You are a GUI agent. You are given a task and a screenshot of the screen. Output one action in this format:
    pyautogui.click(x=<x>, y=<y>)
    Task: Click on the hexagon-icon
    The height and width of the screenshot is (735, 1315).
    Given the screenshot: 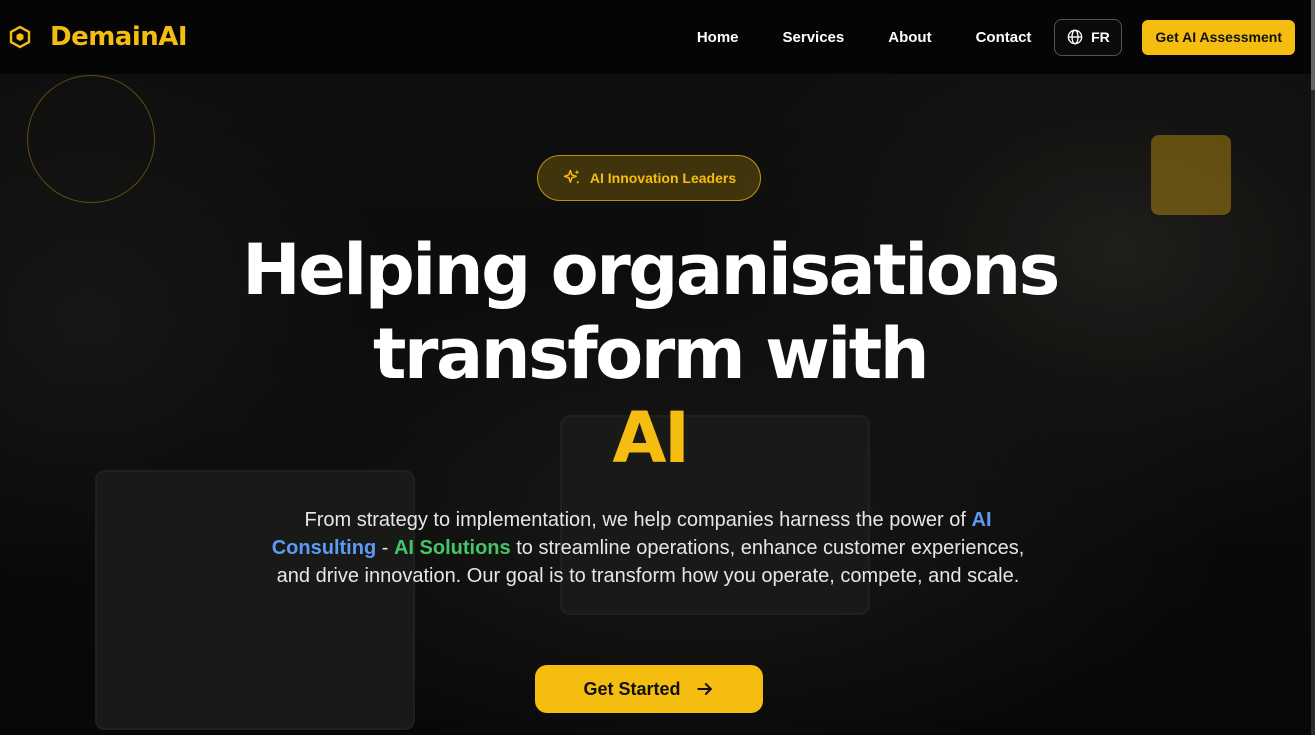 What is the action you would take?
    pyautogui.click(x=20, y=37)
    